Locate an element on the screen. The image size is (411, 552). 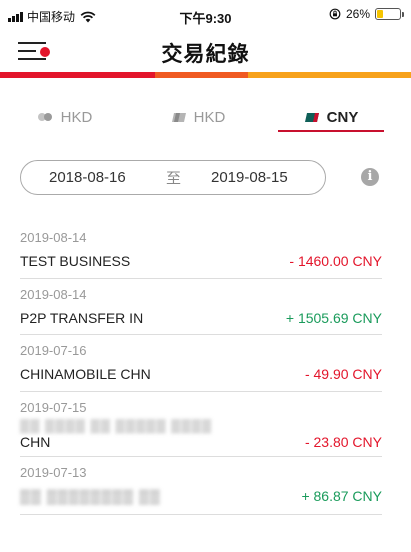
transaction-amount: + 1505.69 CNY is located at coordinates (333, 317).